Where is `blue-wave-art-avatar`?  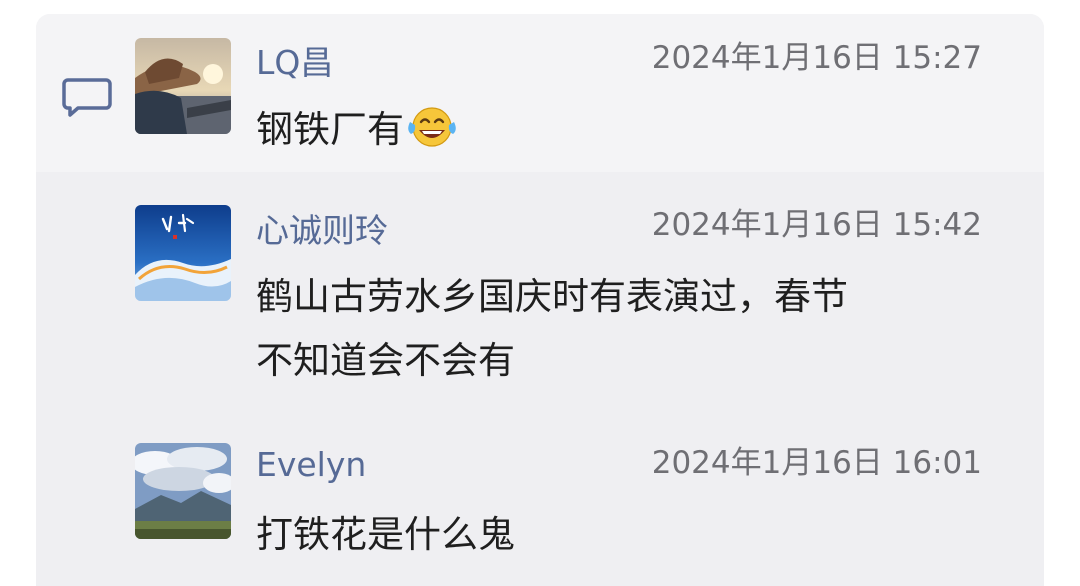
blue-wave-art-avatar is located at coordinates (183, 253).